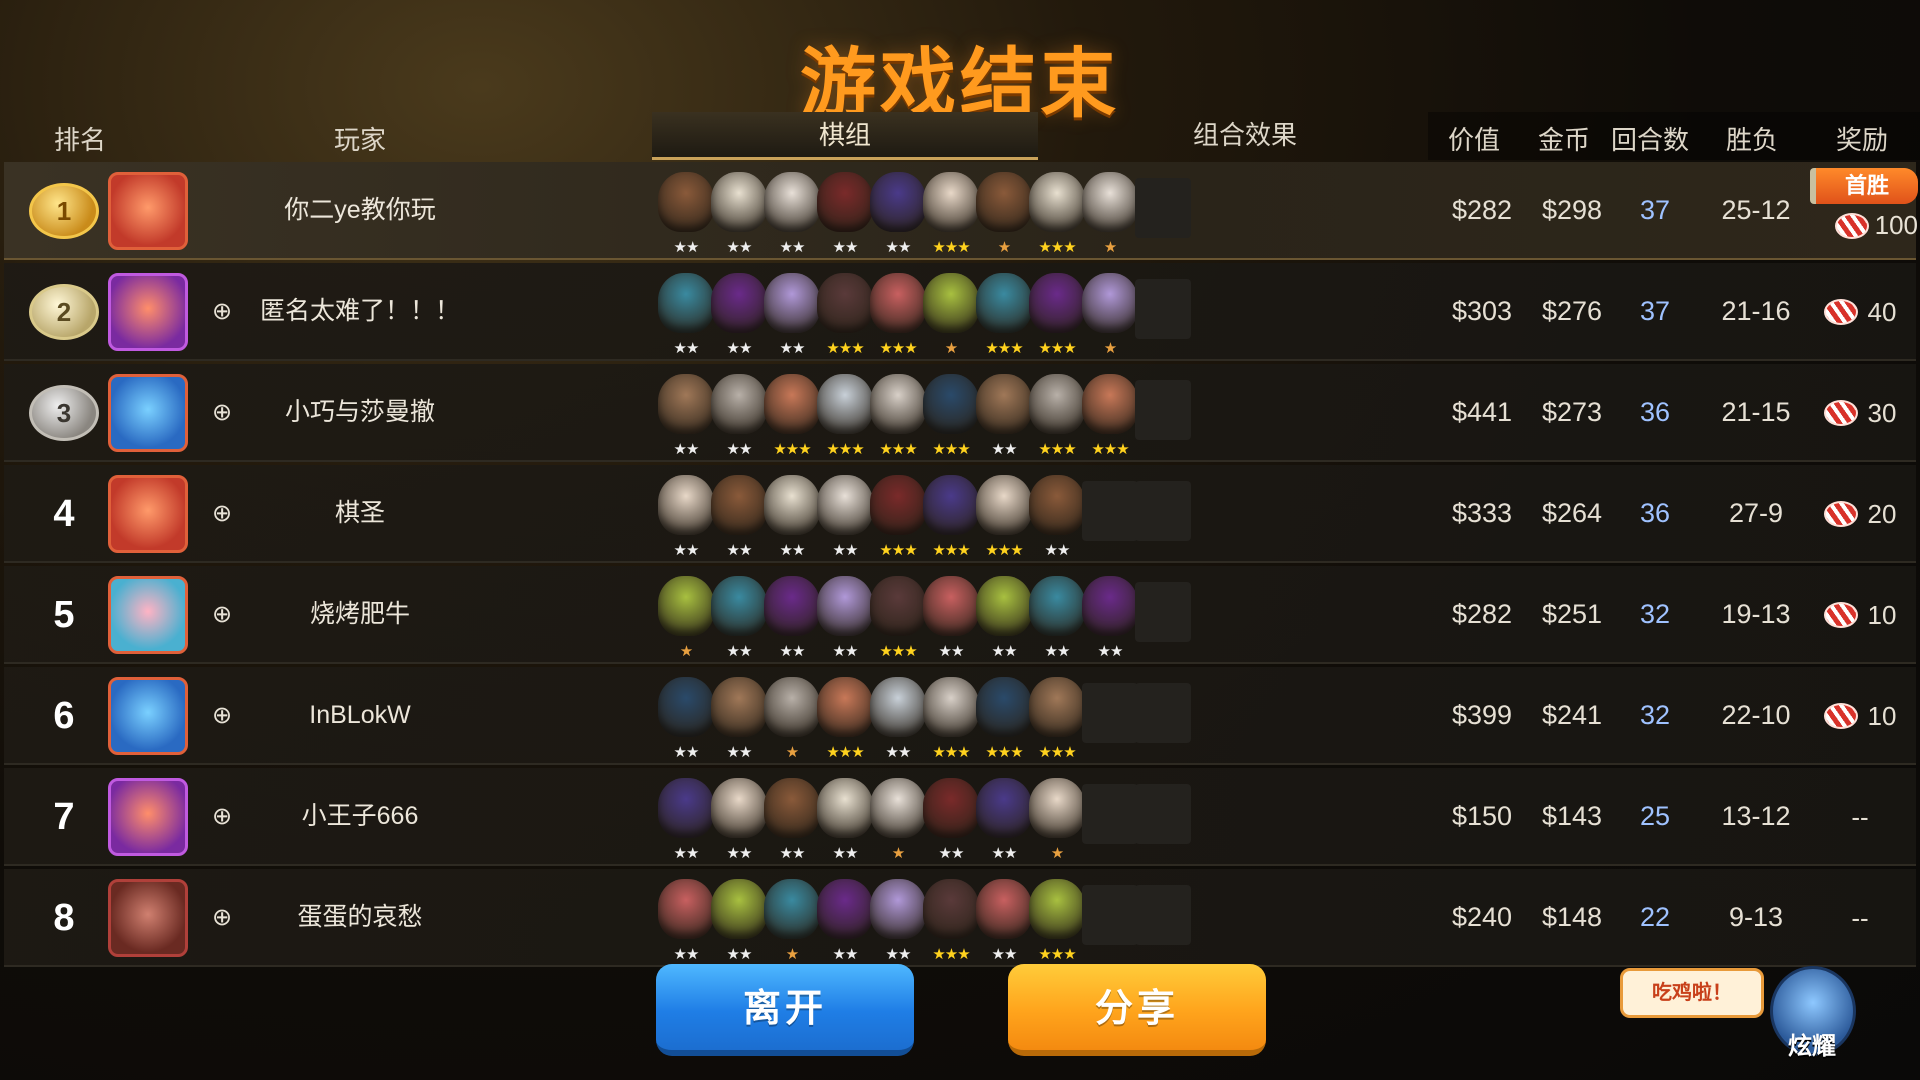 The height and width of the screenshot is (1080, 1920). I want to click on tab-effects: 组合效果, so click(1245, 136).